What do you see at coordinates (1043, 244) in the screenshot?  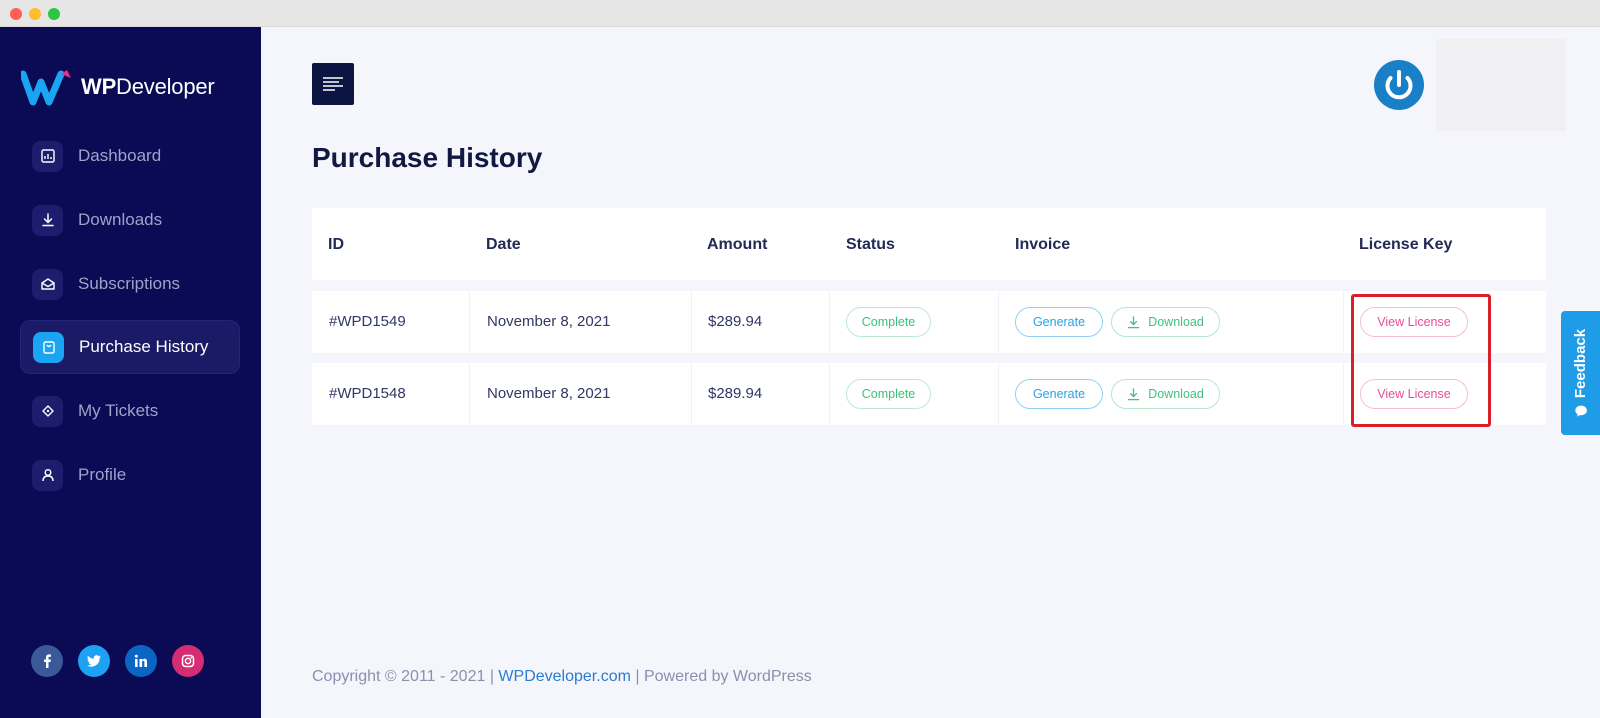 I see `column-header-invoice: Invoice` at bounding box center [1043, 244].